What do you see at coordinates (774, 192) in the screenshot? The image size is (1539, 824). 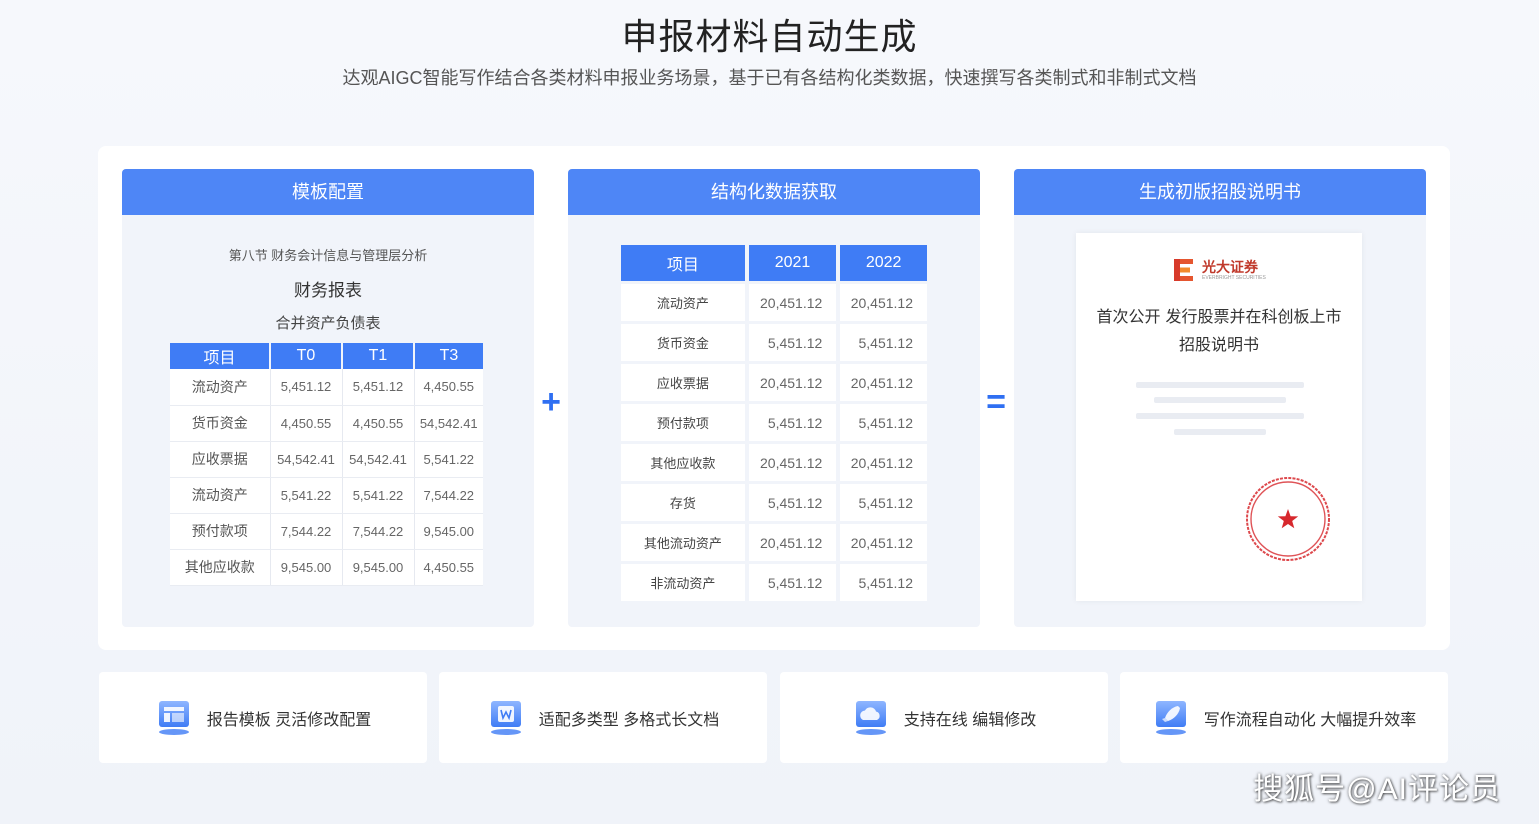 I see `structured-data-header: 结构化数据获取` at bounding box center [774, 192].